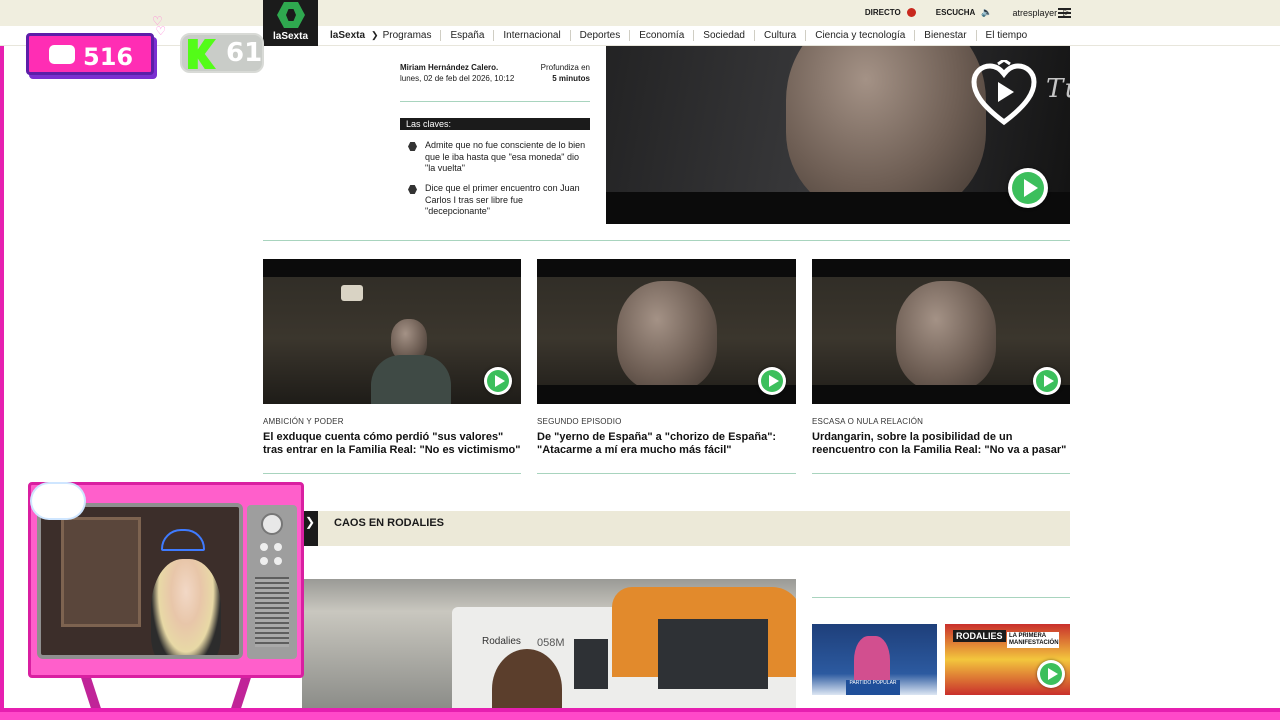  I want to click on card-kicker: AMBICIÓN Y PODER, so click(303, 421).